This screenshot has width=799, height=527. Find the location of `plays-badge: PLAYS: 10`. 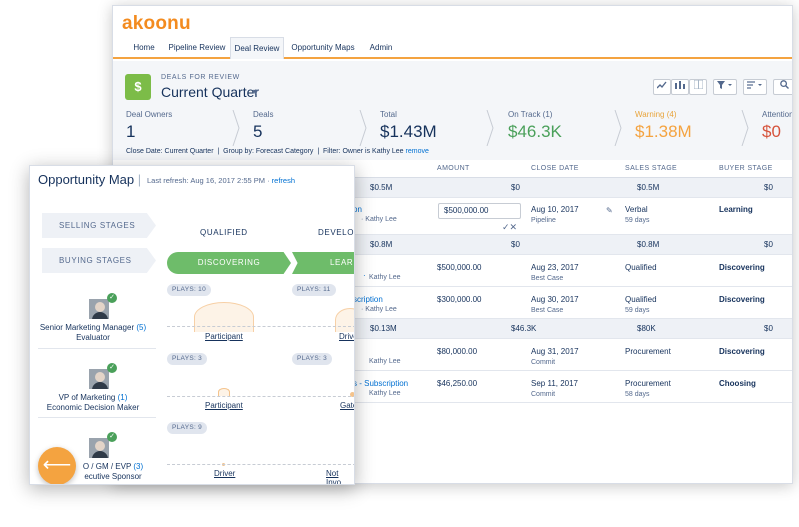

plays-badge: PLAYS: 10 is located at coordinates (189, 290).